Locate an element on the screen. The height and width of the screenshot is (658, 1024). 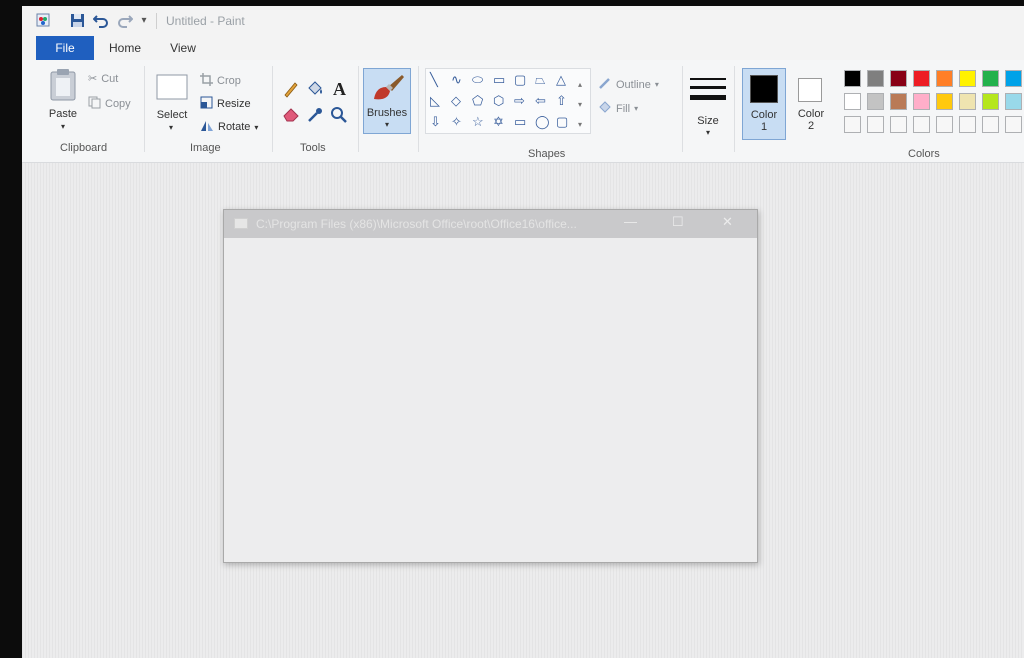
size-dropdown-icon: ▾ is located at coordinates (708, 132).